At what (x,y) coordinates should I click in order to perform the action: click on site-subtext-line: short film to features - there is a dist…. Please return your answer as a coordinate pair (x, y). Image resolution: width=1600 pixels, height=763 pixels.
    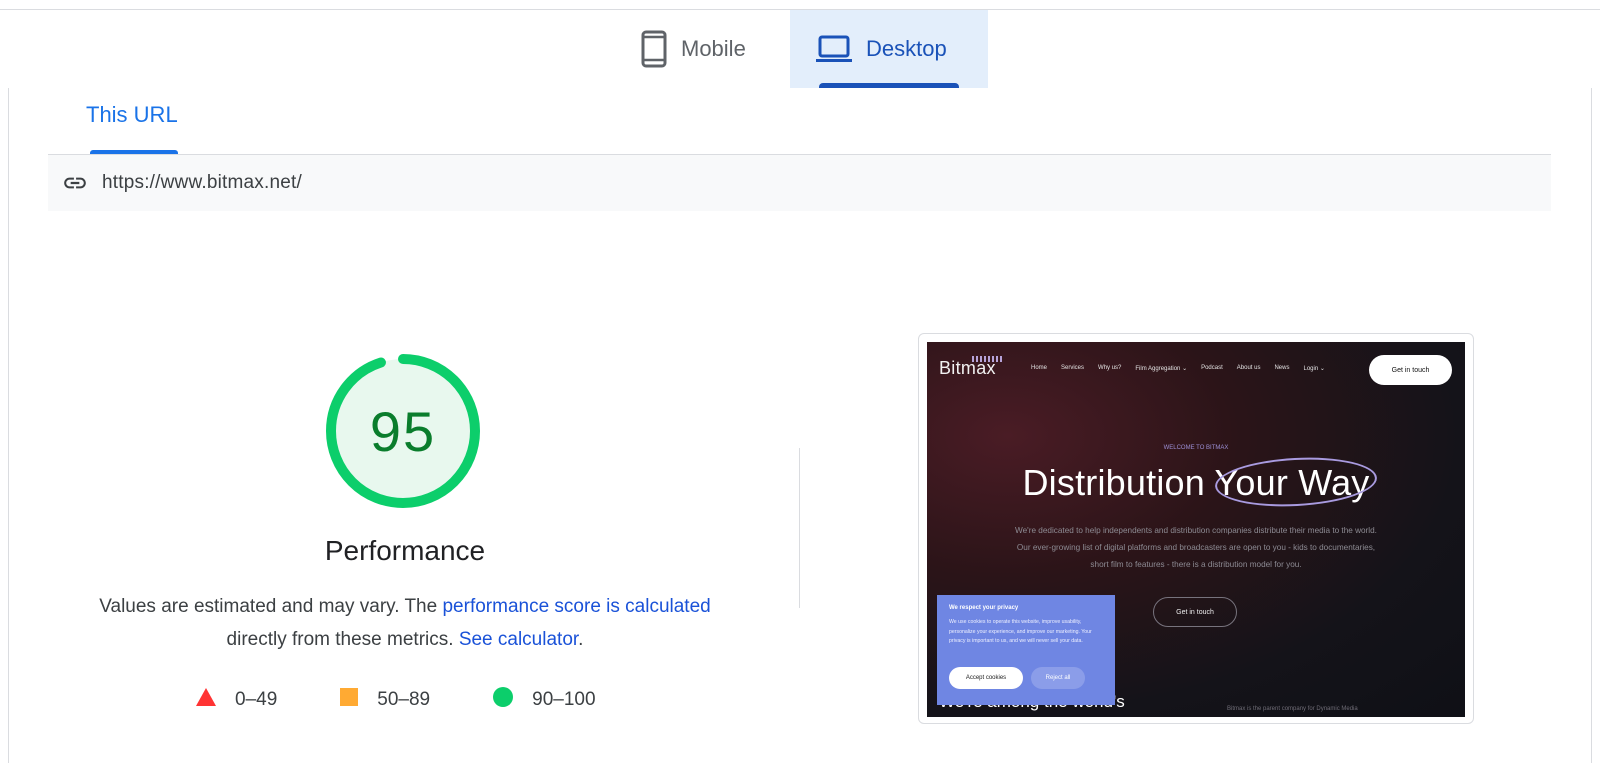
    Looking at the image, I should click on (1196, 564).